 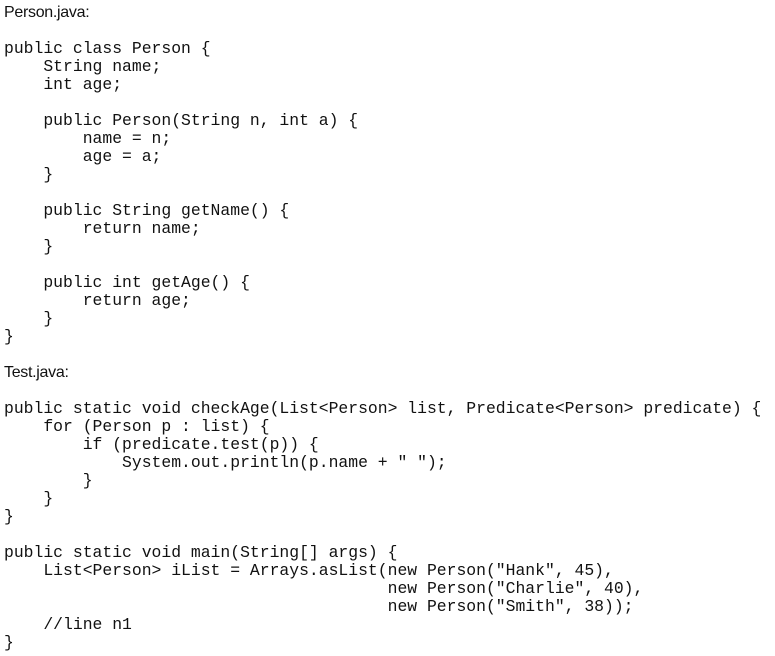 I want to click on code-line: //line n1, so click(x=68, y=624).